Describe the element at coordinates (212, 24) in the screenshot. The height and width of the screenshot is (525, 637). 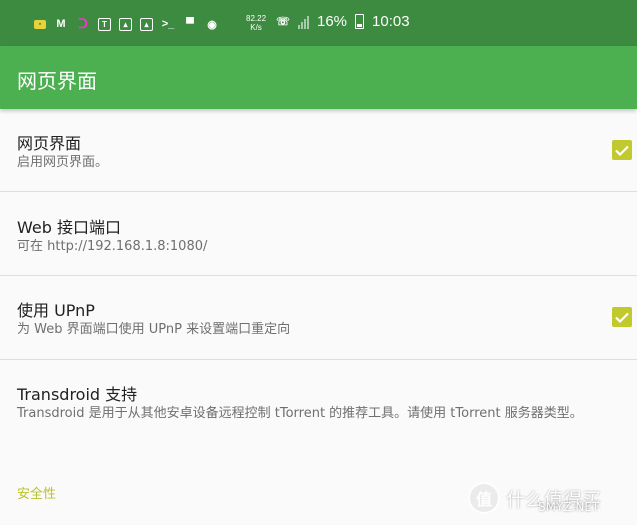
I see `wifi-icon: ◉` at that location.